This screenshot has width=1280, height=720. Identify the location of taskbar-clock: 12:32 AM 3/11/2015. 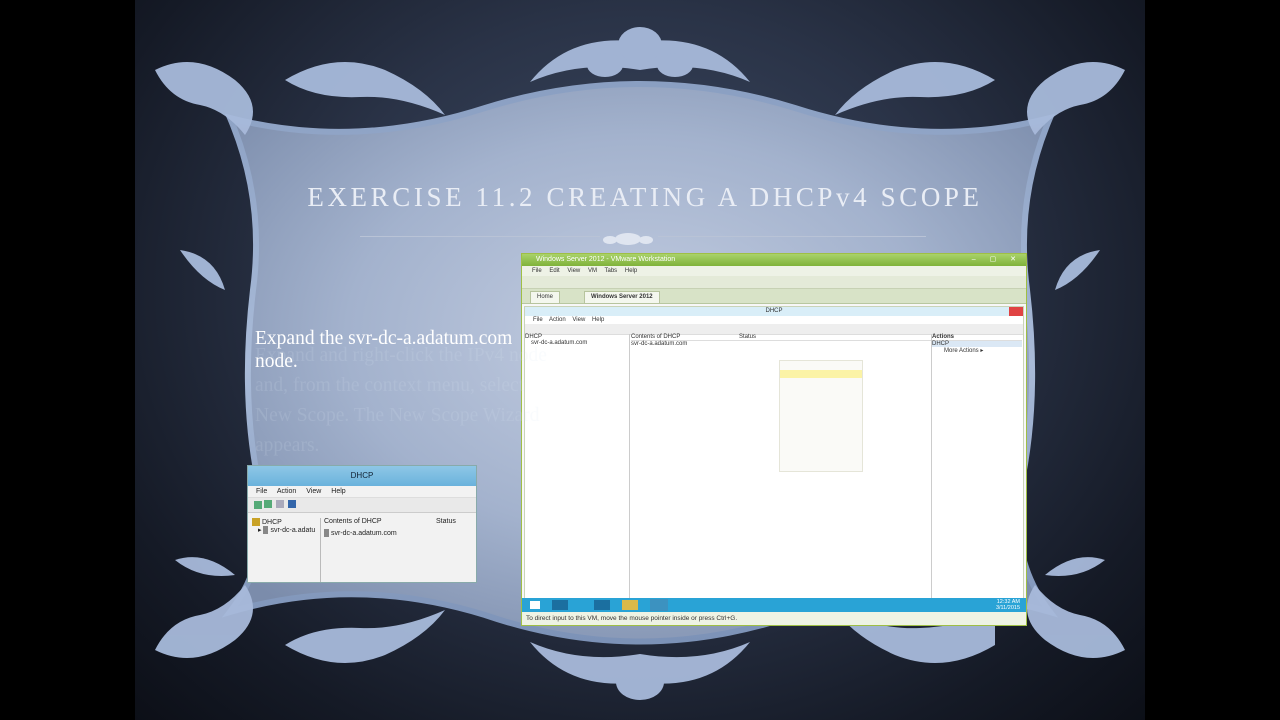
(1007, 605).